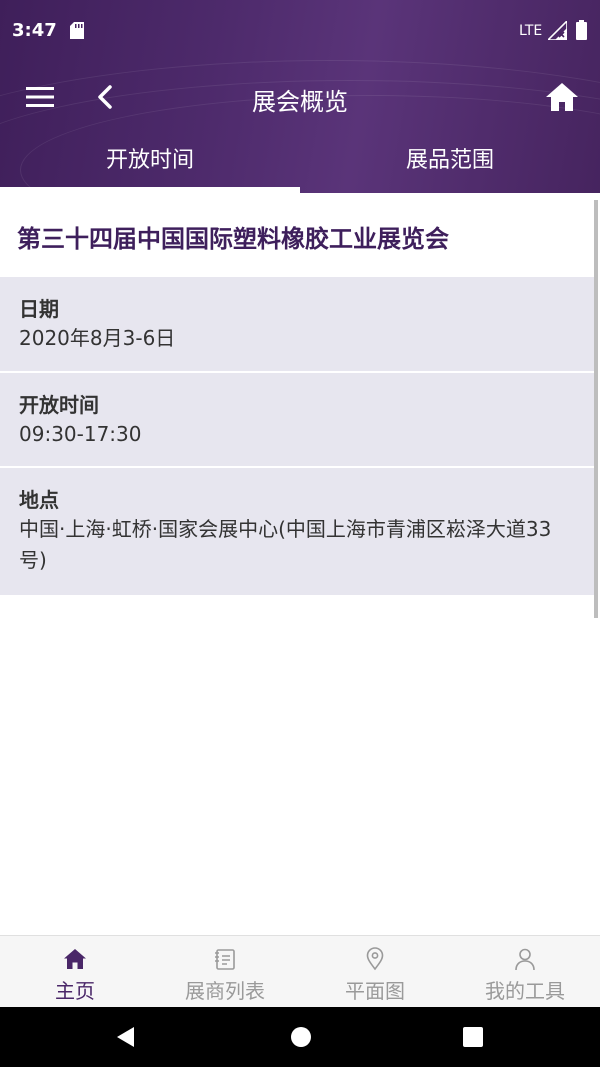  Describe the element at coordinates (531, 31) in the screenshot. I see `network-type-label: LTE` at that location.